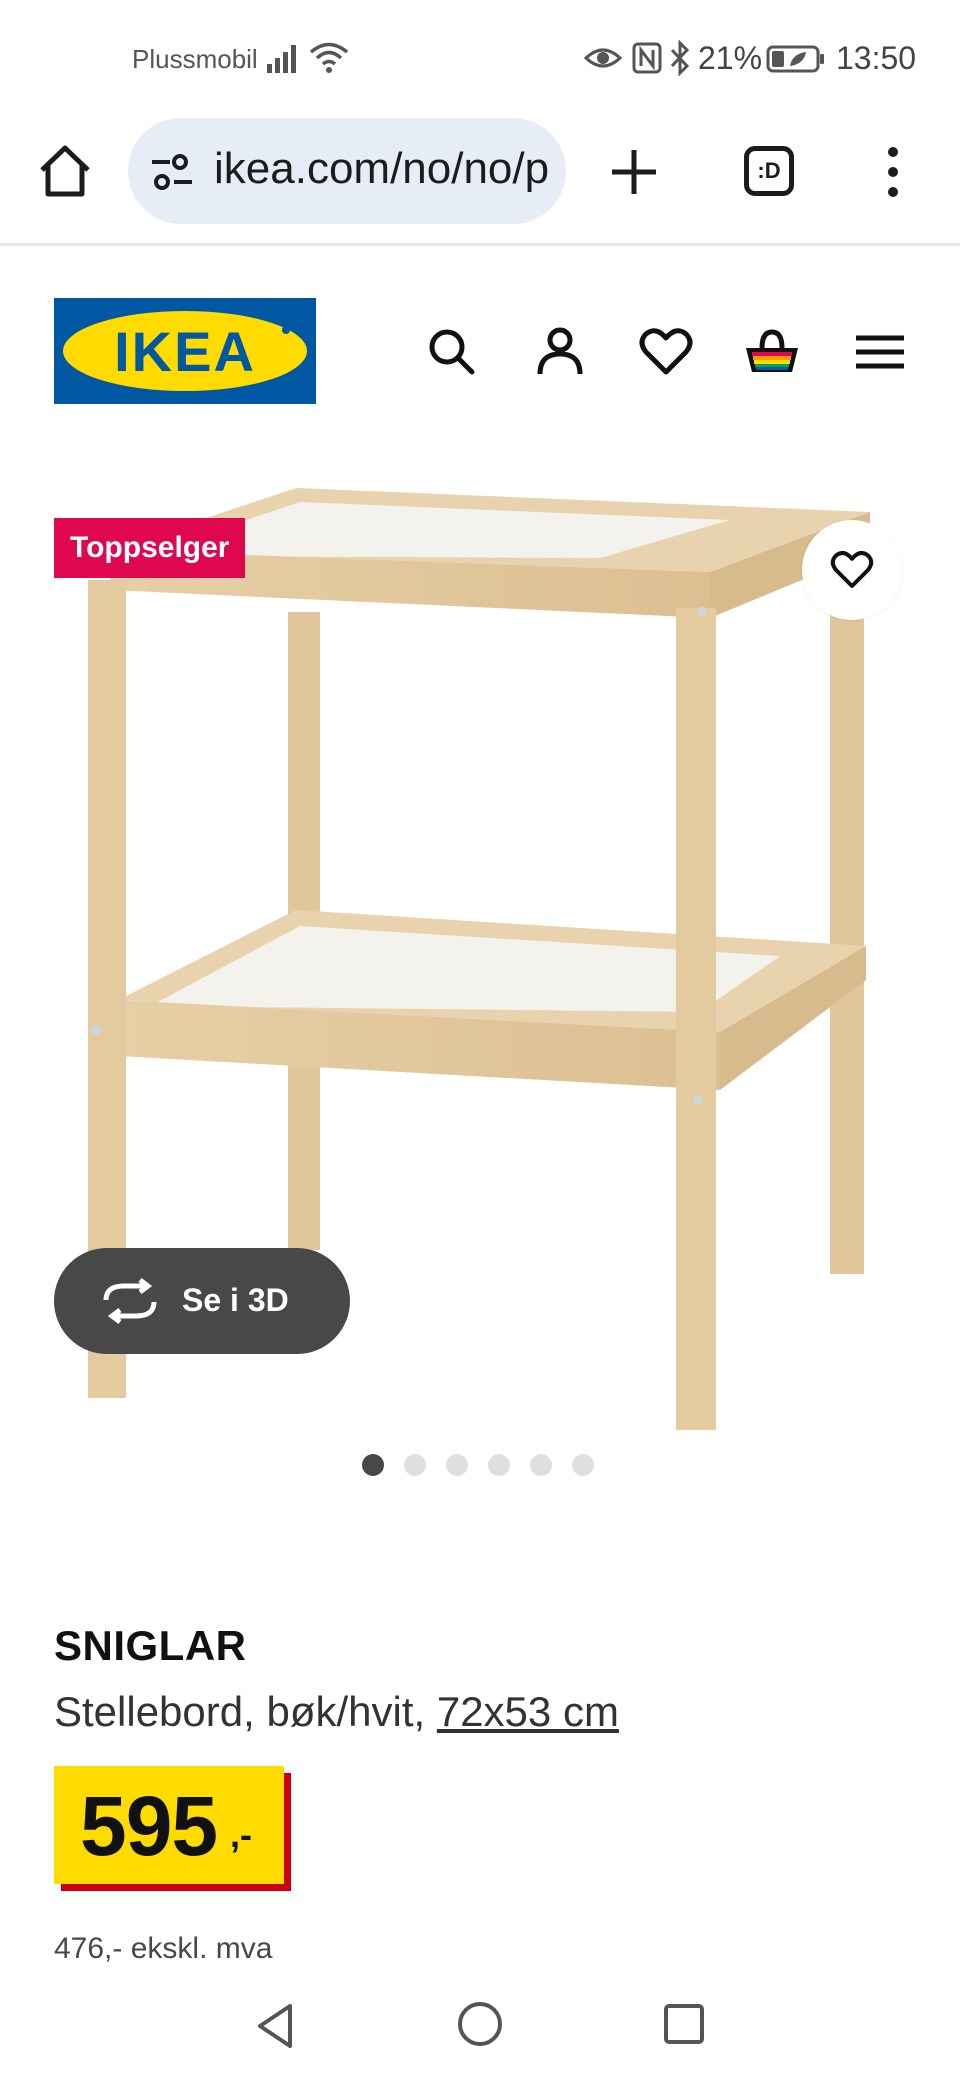  I want to click on home-icon, so click(65, 171).